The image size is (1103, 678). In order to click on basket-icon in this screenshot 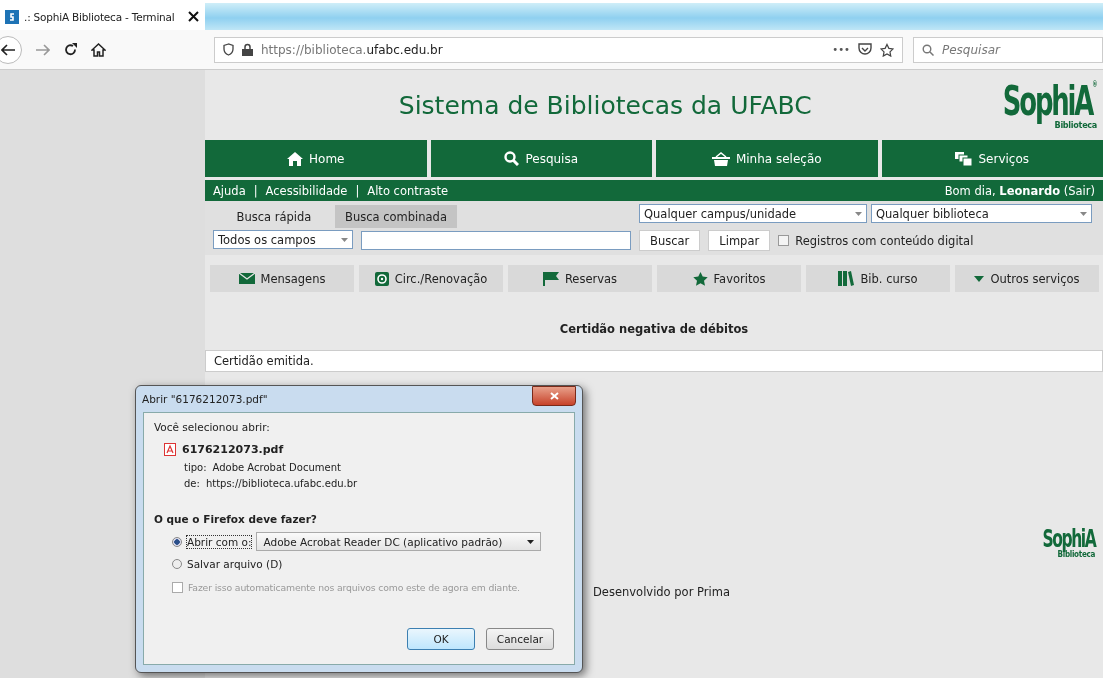, I will do `click(720, 158)`.